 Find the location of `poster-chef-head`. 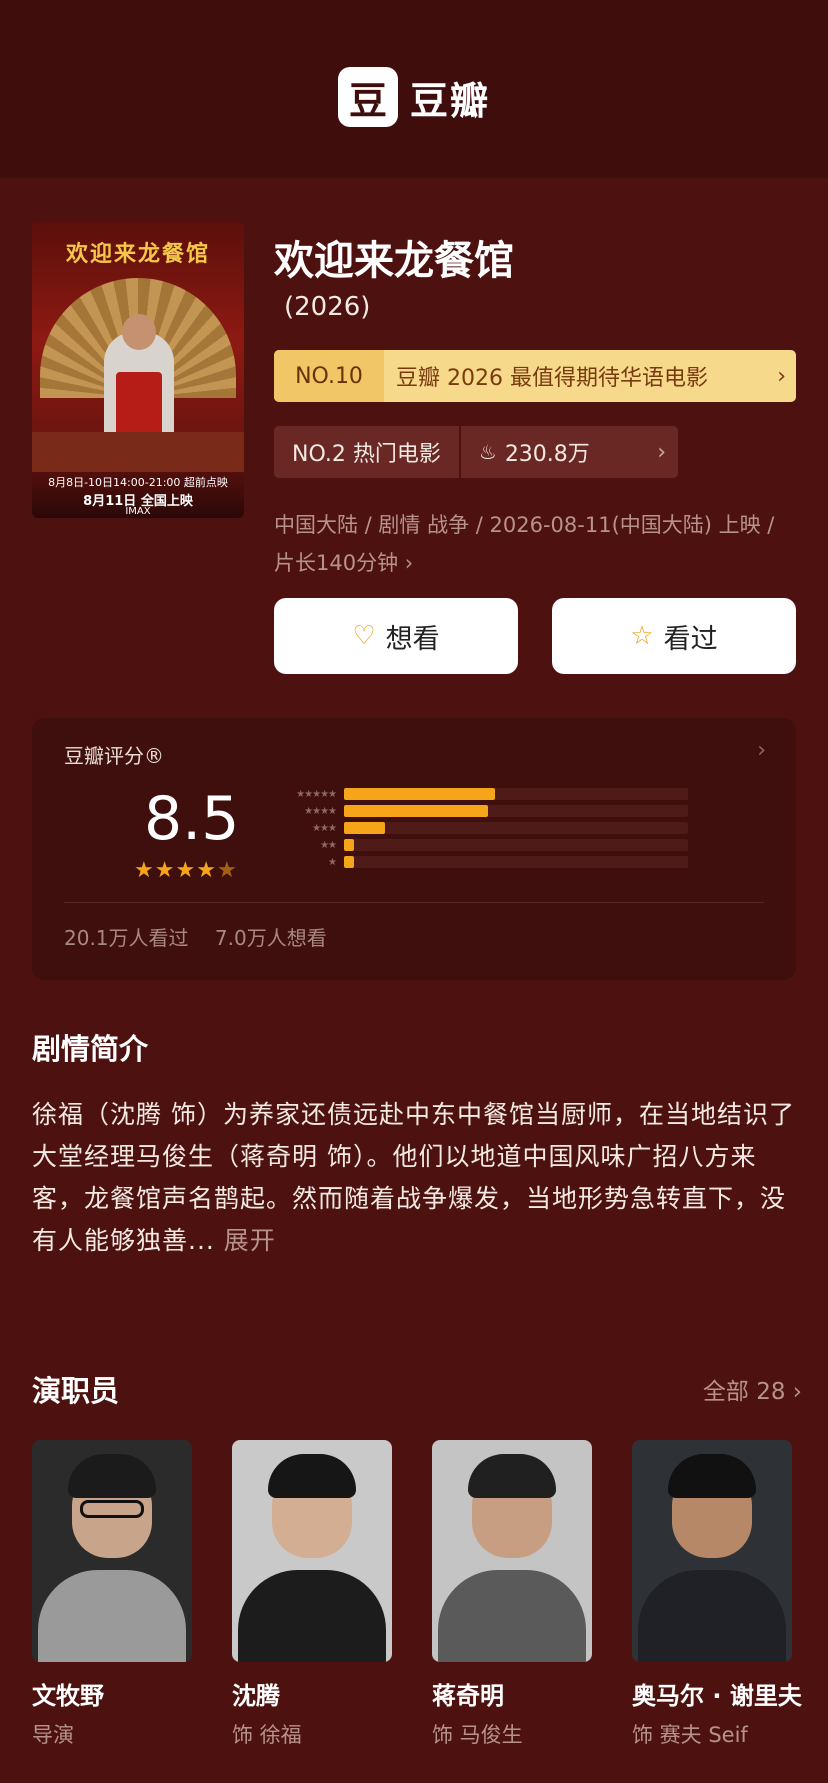

poster-chef-head is located at coordinates (139, 332).